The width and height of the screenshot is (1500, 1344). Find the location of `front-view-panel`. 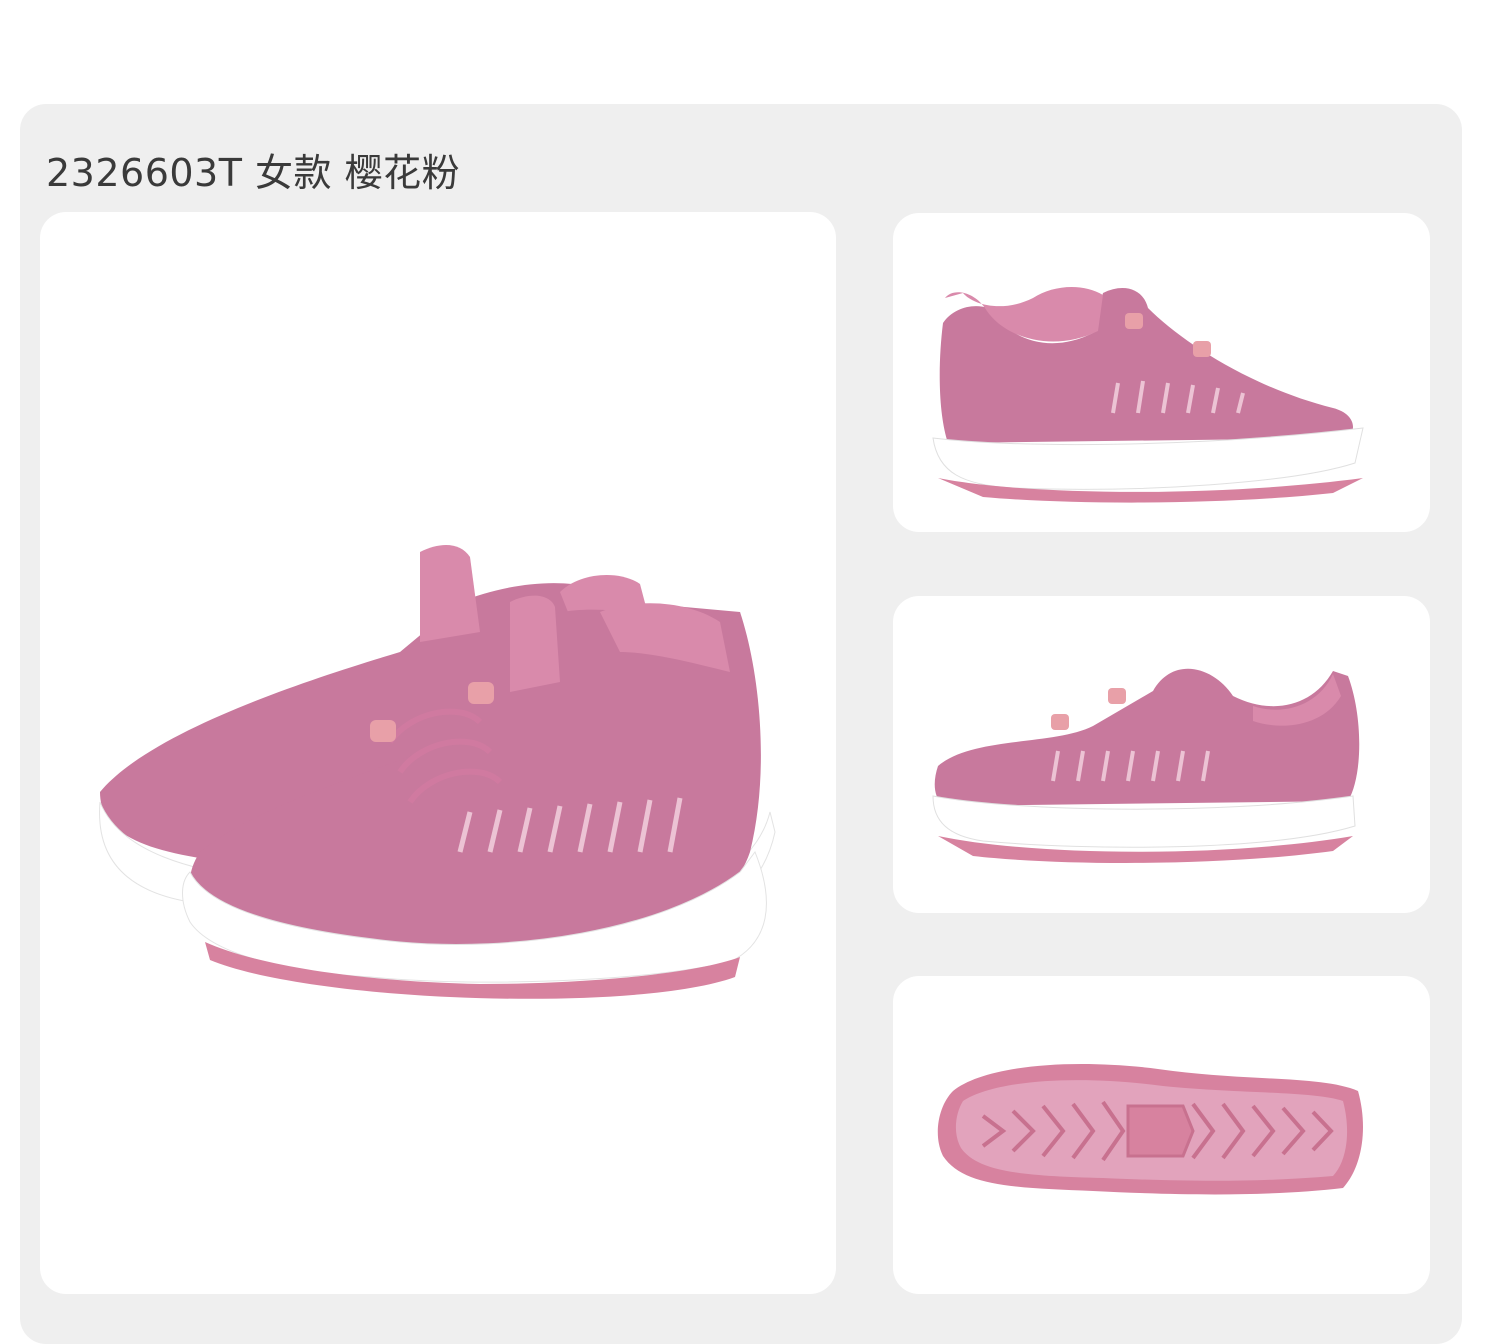

front-view-panel is located at coordinates (1161, 754).